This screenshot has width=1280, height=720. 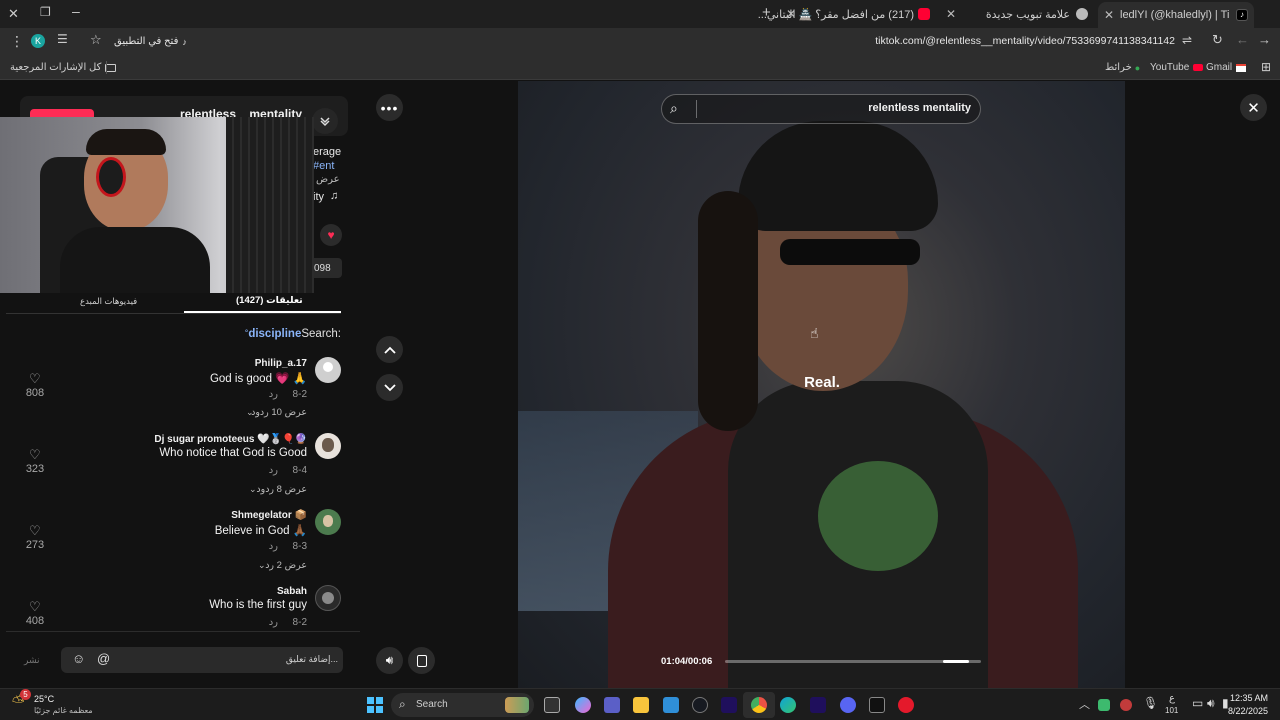 What do you see at coordinates (818, 705) in the screenshot?
I see `premiere-icon` at bounding box center [818, 705].